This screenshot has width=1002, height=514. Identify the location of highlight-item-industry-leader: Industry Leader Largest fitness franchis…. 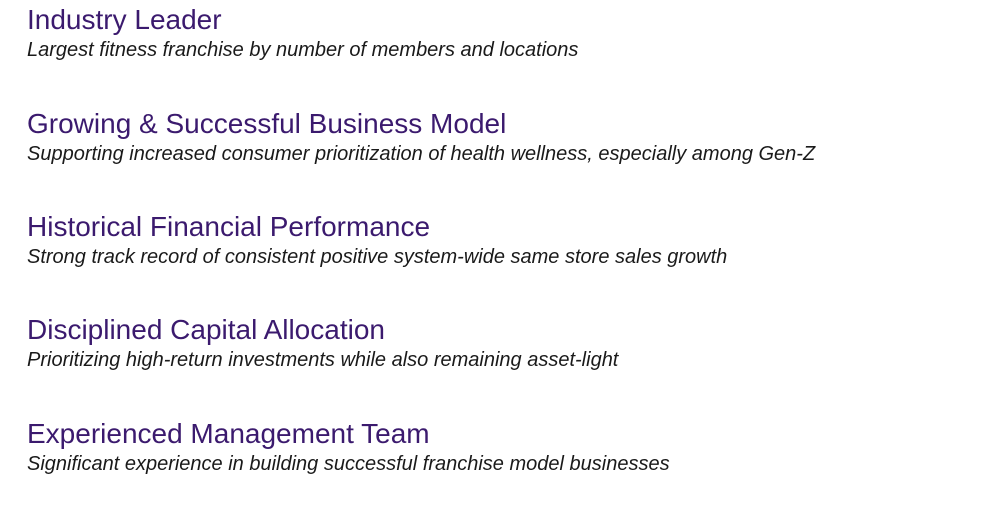
(507, 33).